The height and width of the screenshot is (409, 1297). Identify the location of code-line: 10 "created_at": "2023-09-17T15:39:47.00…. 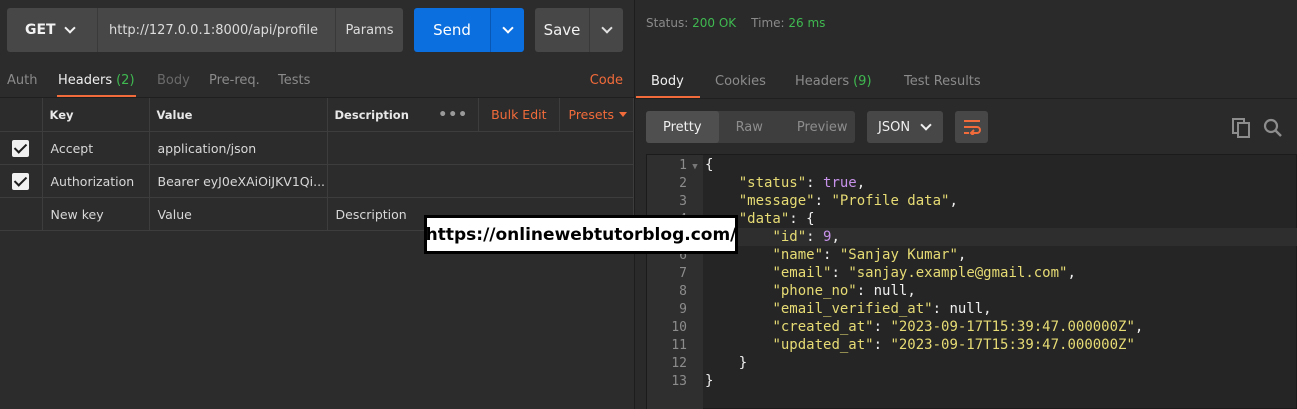
(972, 327).